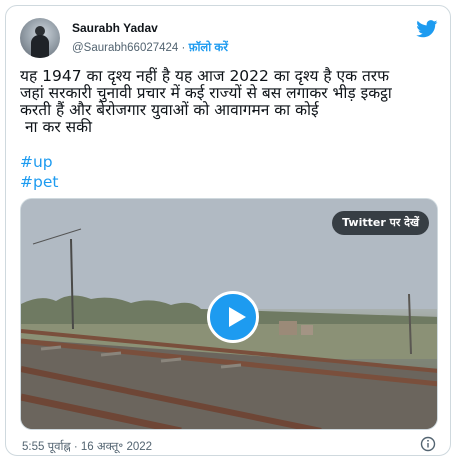 This screenshot has height=459, width=456. Describe the element at coordinates (380, 223) in the screenshot. I see `watch-on-twitter-button: Twitter पर देखें` at that location.